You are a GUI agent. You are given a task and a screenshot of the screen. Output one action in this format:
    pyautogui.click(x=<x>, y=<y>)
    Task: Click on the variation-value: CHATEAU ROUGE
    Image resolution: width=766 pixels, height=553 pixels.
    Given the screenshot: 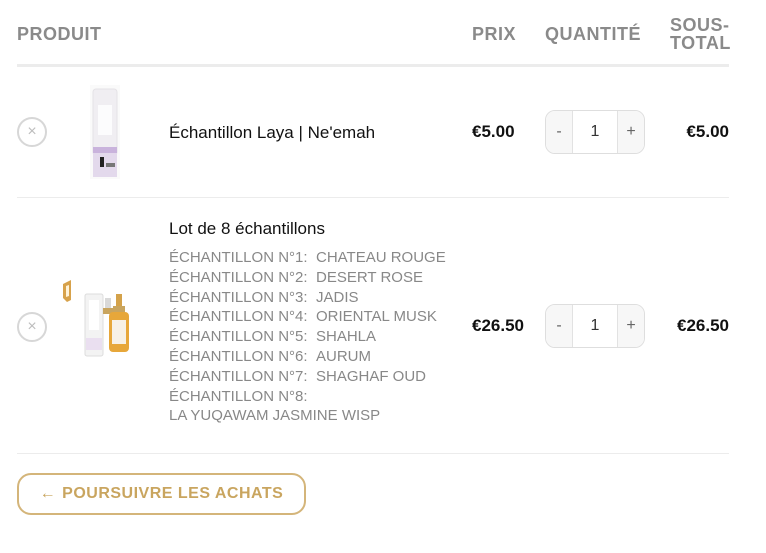 What is the action you would take?
    pyautogui.click(x=381, y=257)
    